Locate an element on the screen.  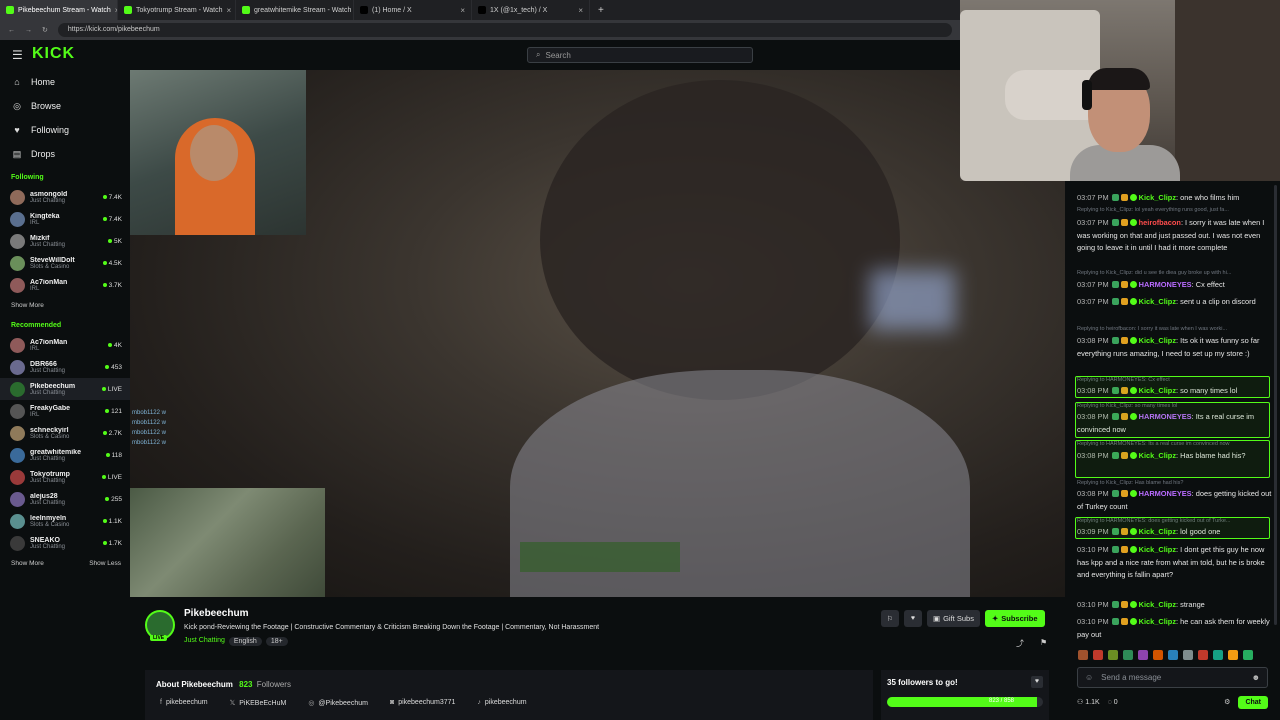
chat-message: 03:10 PM Kick_Clipz: strange is located at coordinates (1174, 605).